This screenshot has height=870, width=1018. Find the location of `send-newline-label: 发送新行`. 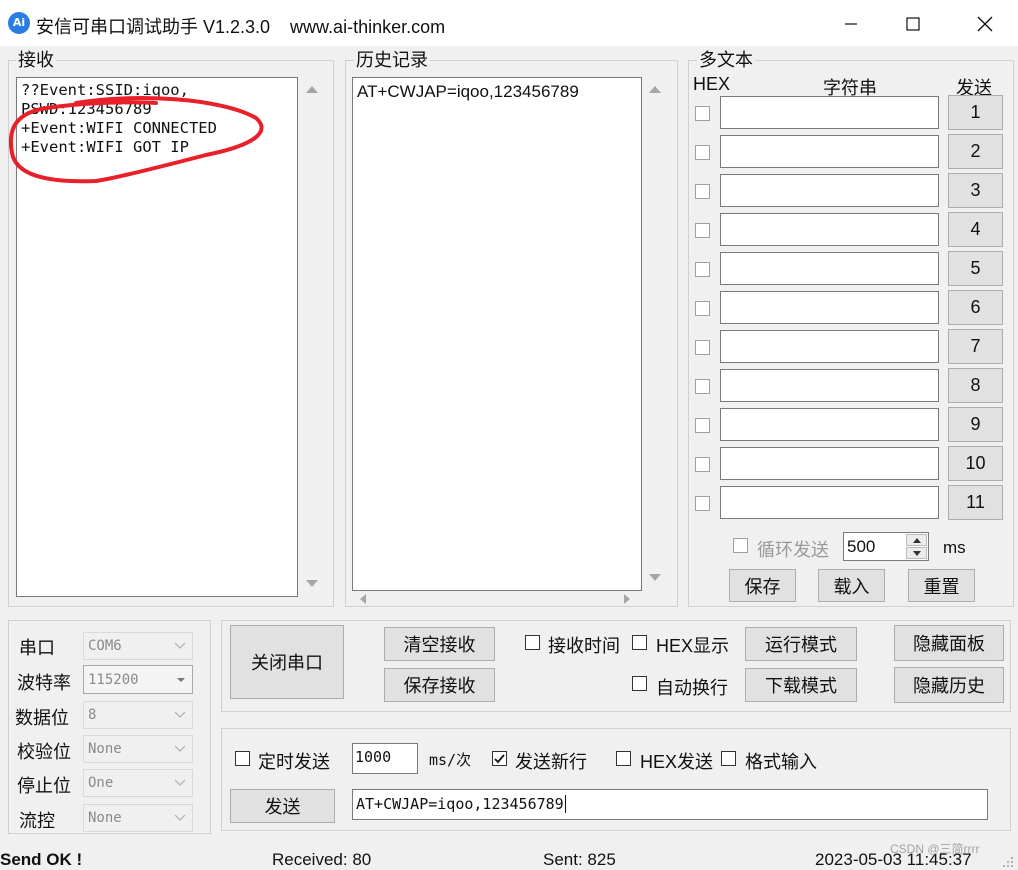

send-newline-label: 发送新行 is located at coordinates (551, 762).